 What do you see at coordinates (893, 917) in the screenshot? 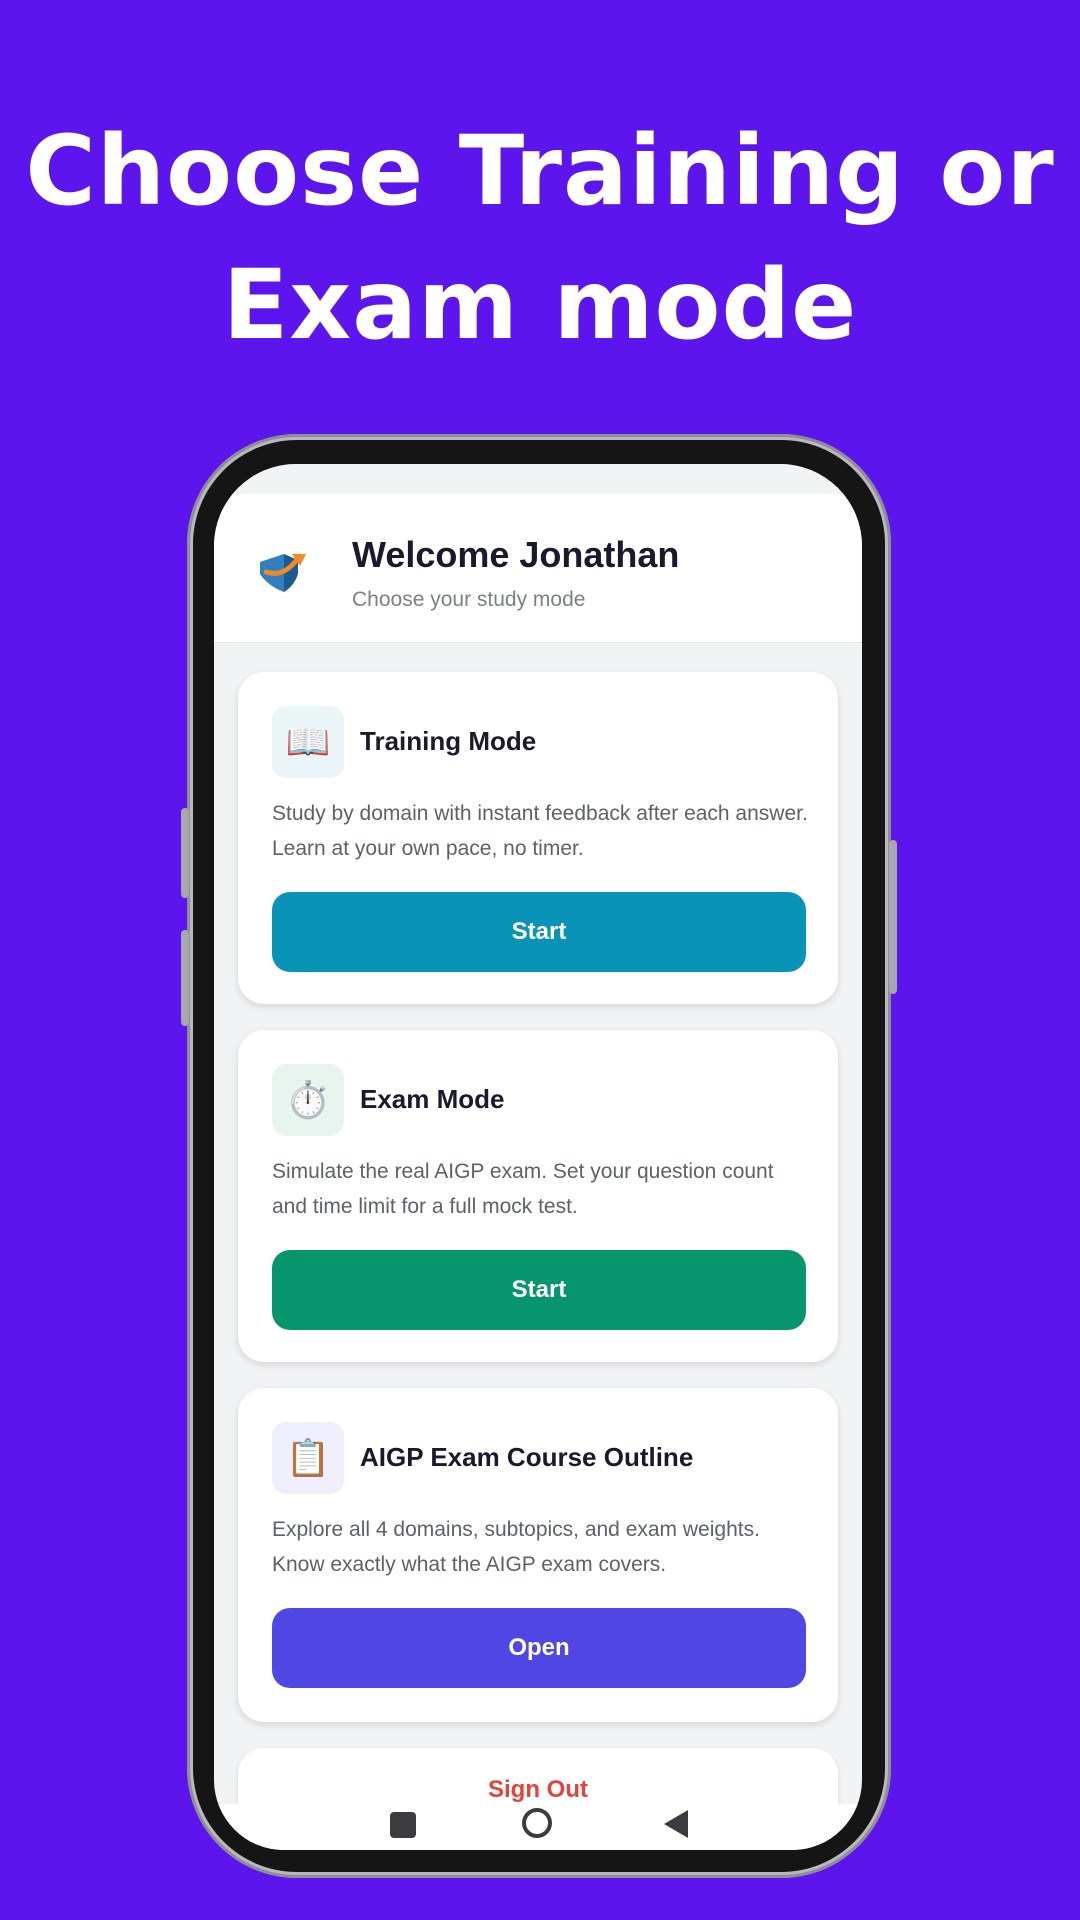
I see `phone-power-button` at bounding box center [893, 917].